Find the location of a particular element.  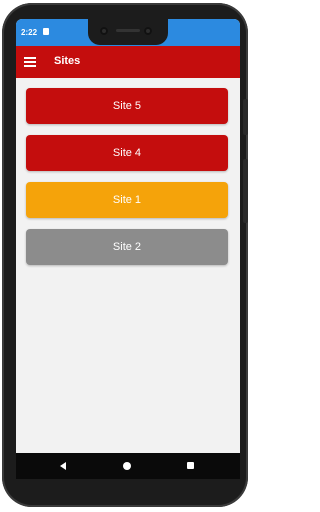

power-button is located at coordinates (245, 117).